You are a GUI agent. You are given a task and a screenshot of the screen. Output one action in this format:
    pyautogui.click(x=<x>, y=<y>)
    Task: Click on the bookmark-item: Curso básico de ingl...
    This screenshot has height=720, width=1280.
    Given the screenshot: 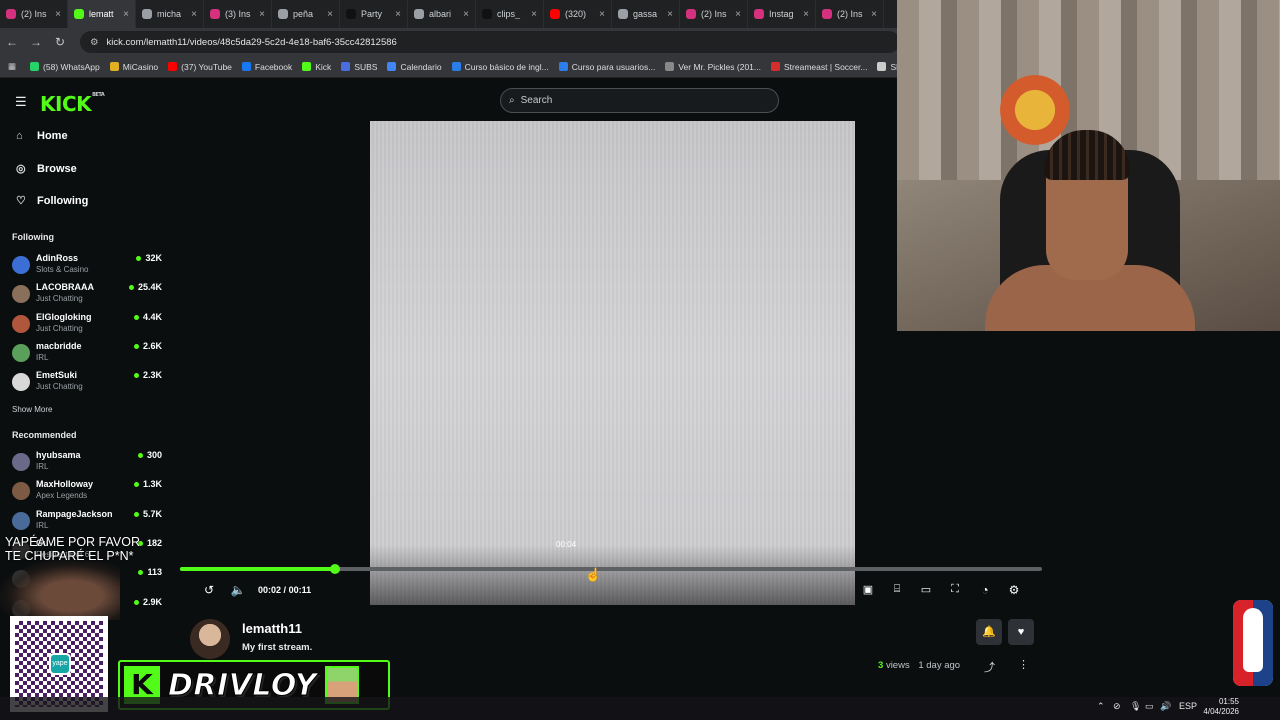 What is the action you would take?
    pyautogui.click(x=500, y=67)
    